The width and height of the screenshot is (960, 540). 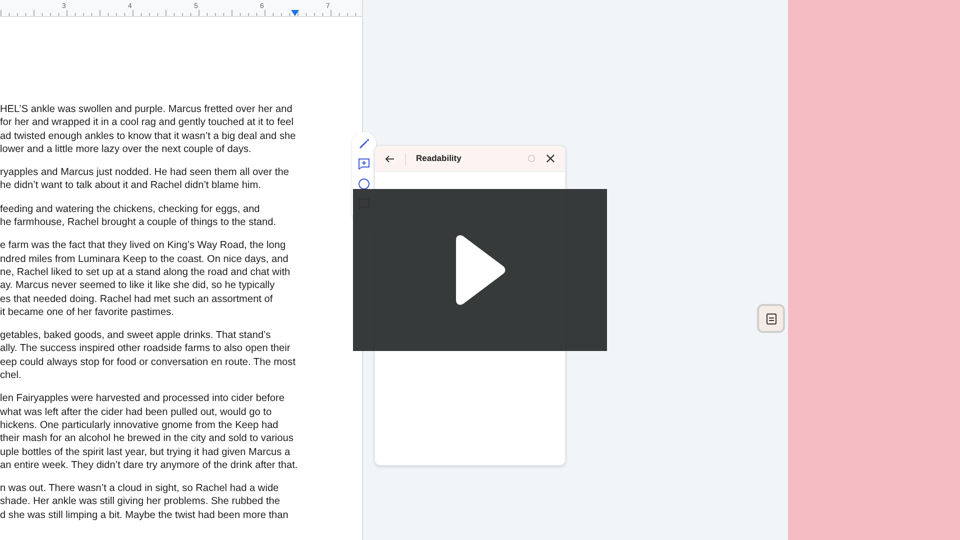 What do you see at coordinates (138, 286) in the screenshot?
I see `text-line: ay. Marcus never seemed to like it like she did, so he typically` at bounding box center [138, 286].